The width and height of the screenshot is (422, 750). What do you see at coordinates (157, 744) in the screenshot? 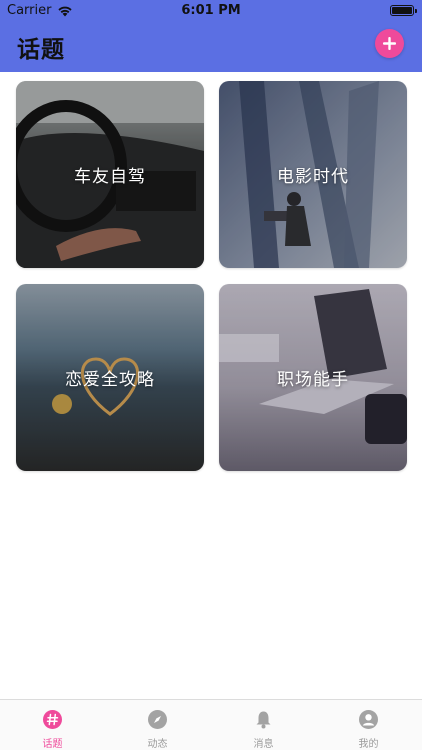
I see `tab-label: 动态` at bounding box center [157, 744].